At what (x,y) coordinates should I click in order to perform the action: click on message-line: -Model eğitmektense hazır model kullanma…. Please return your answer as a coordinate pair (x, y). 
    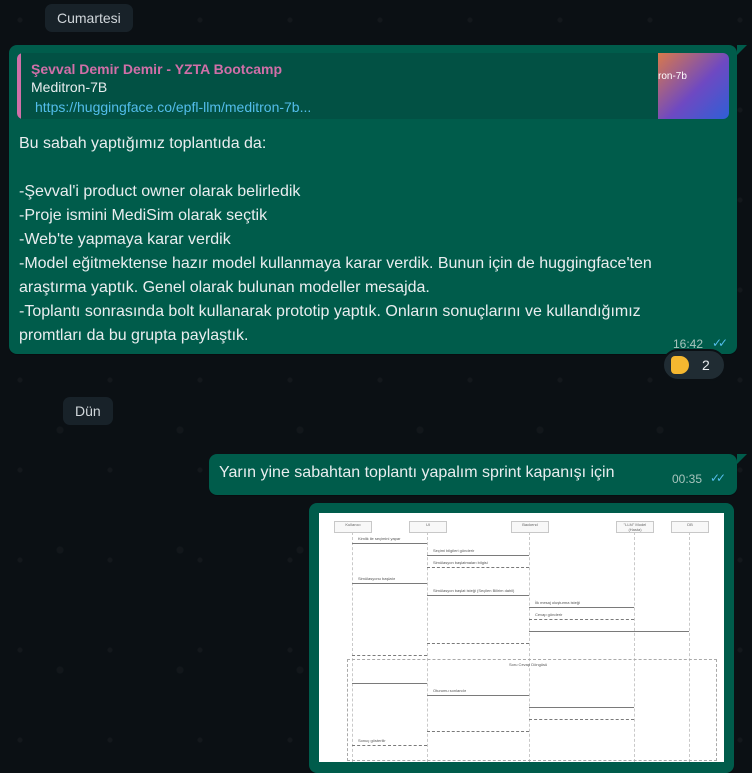
    Looking at the image, I should click on (335, 263).